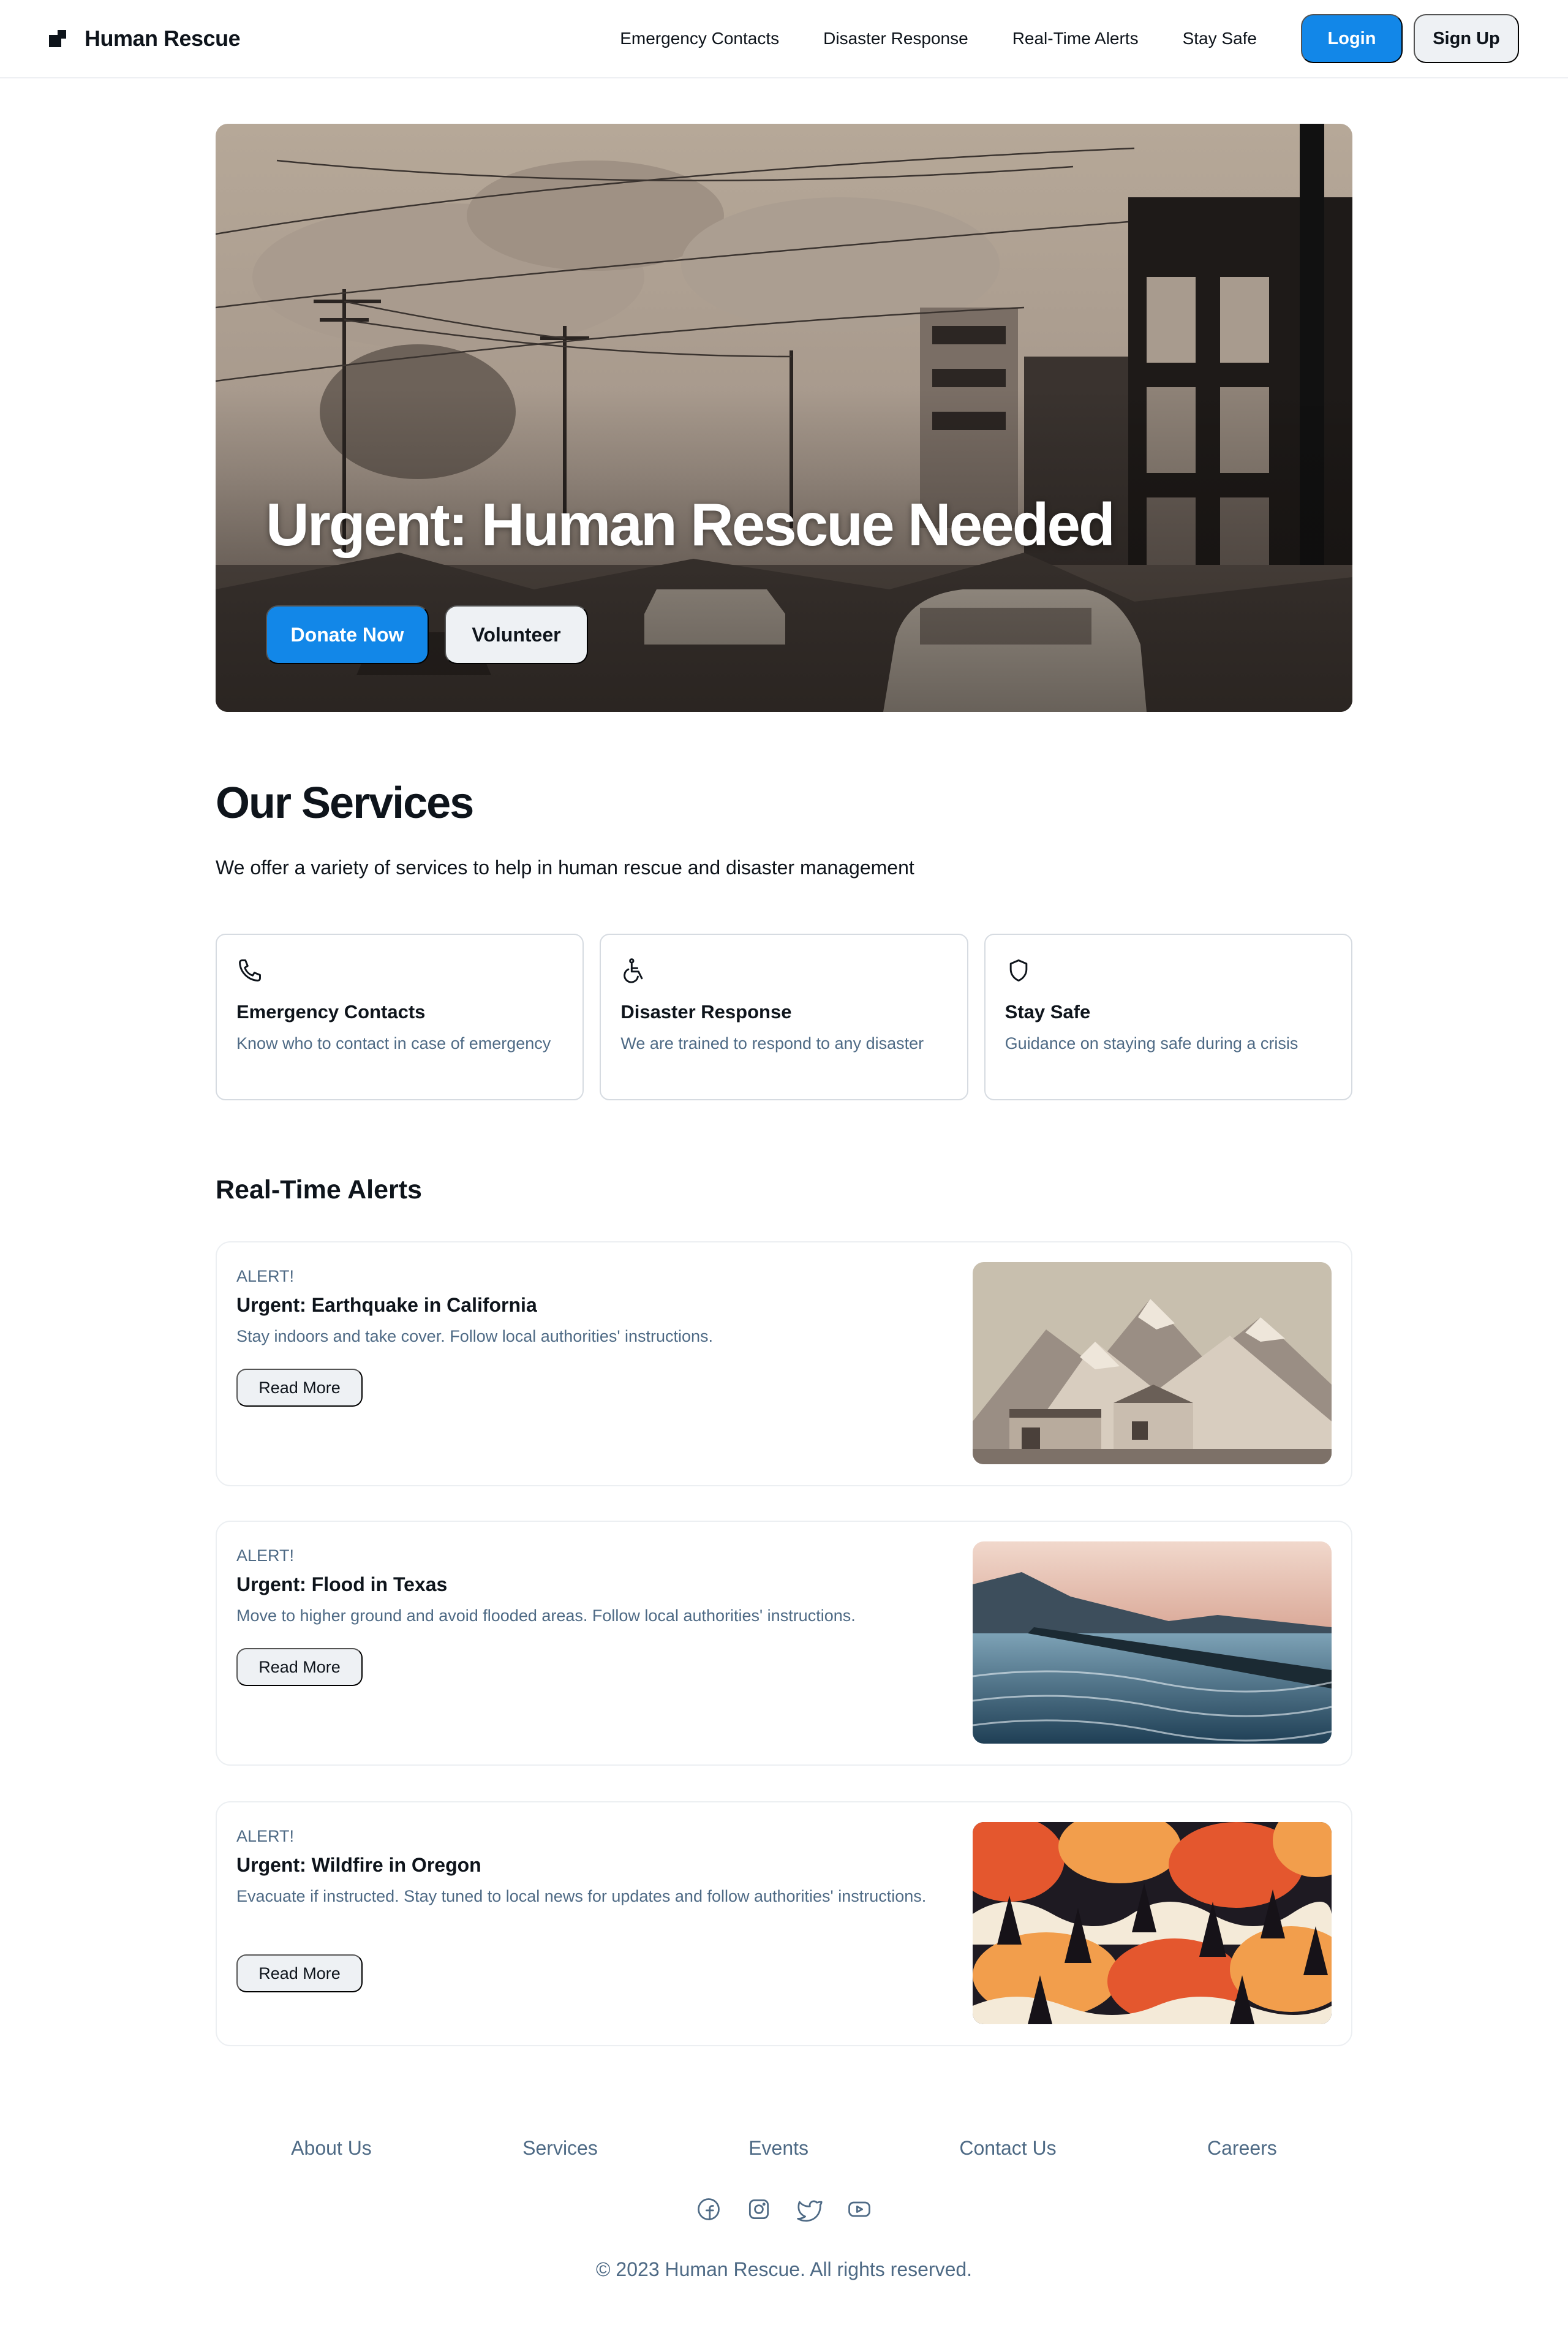 The width and height of the screenshot is (1568, 2333). Describe the element at coordinates (784, 2209) in the screenshot. I see `social-links` at that location.